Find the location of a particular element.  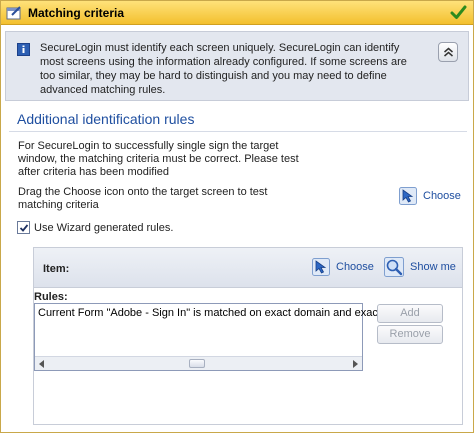

item-choose-label: Choose is located at coordinates (355, 267).